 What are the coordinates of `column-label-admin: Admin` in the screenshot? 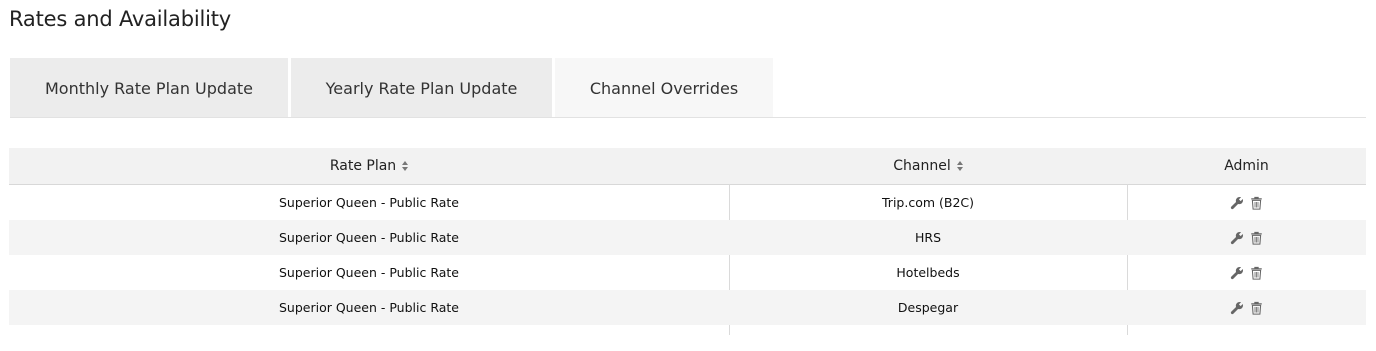 It's located at (1246, 166).